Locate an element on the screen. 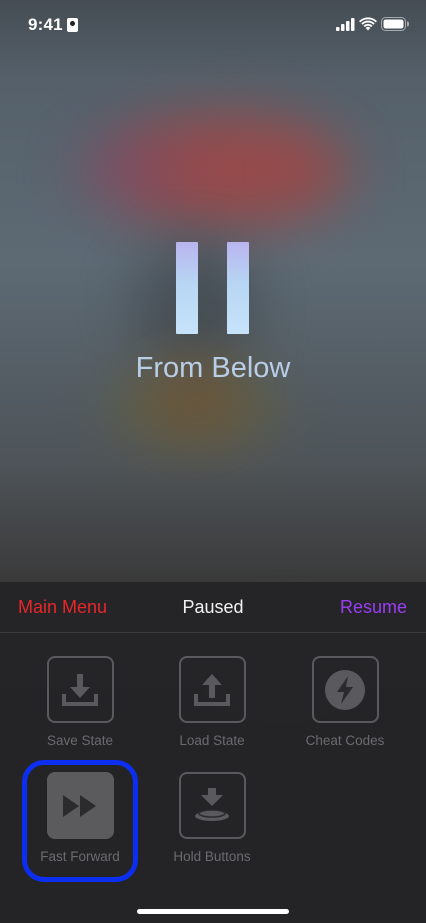  pause-icon is located at coordinates (213, 288).